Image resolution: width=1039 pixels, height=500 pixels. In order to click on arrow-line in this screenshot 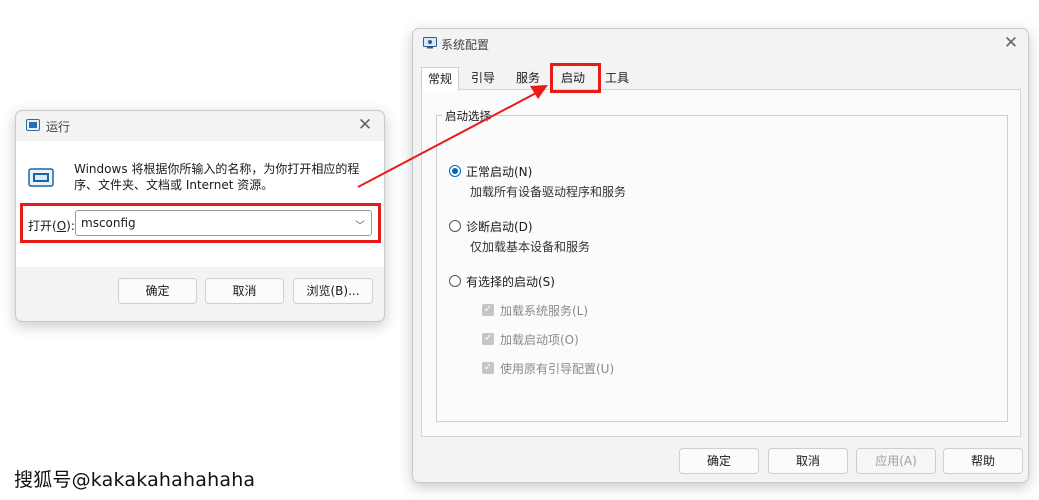, I will do `click(448, 139)`.